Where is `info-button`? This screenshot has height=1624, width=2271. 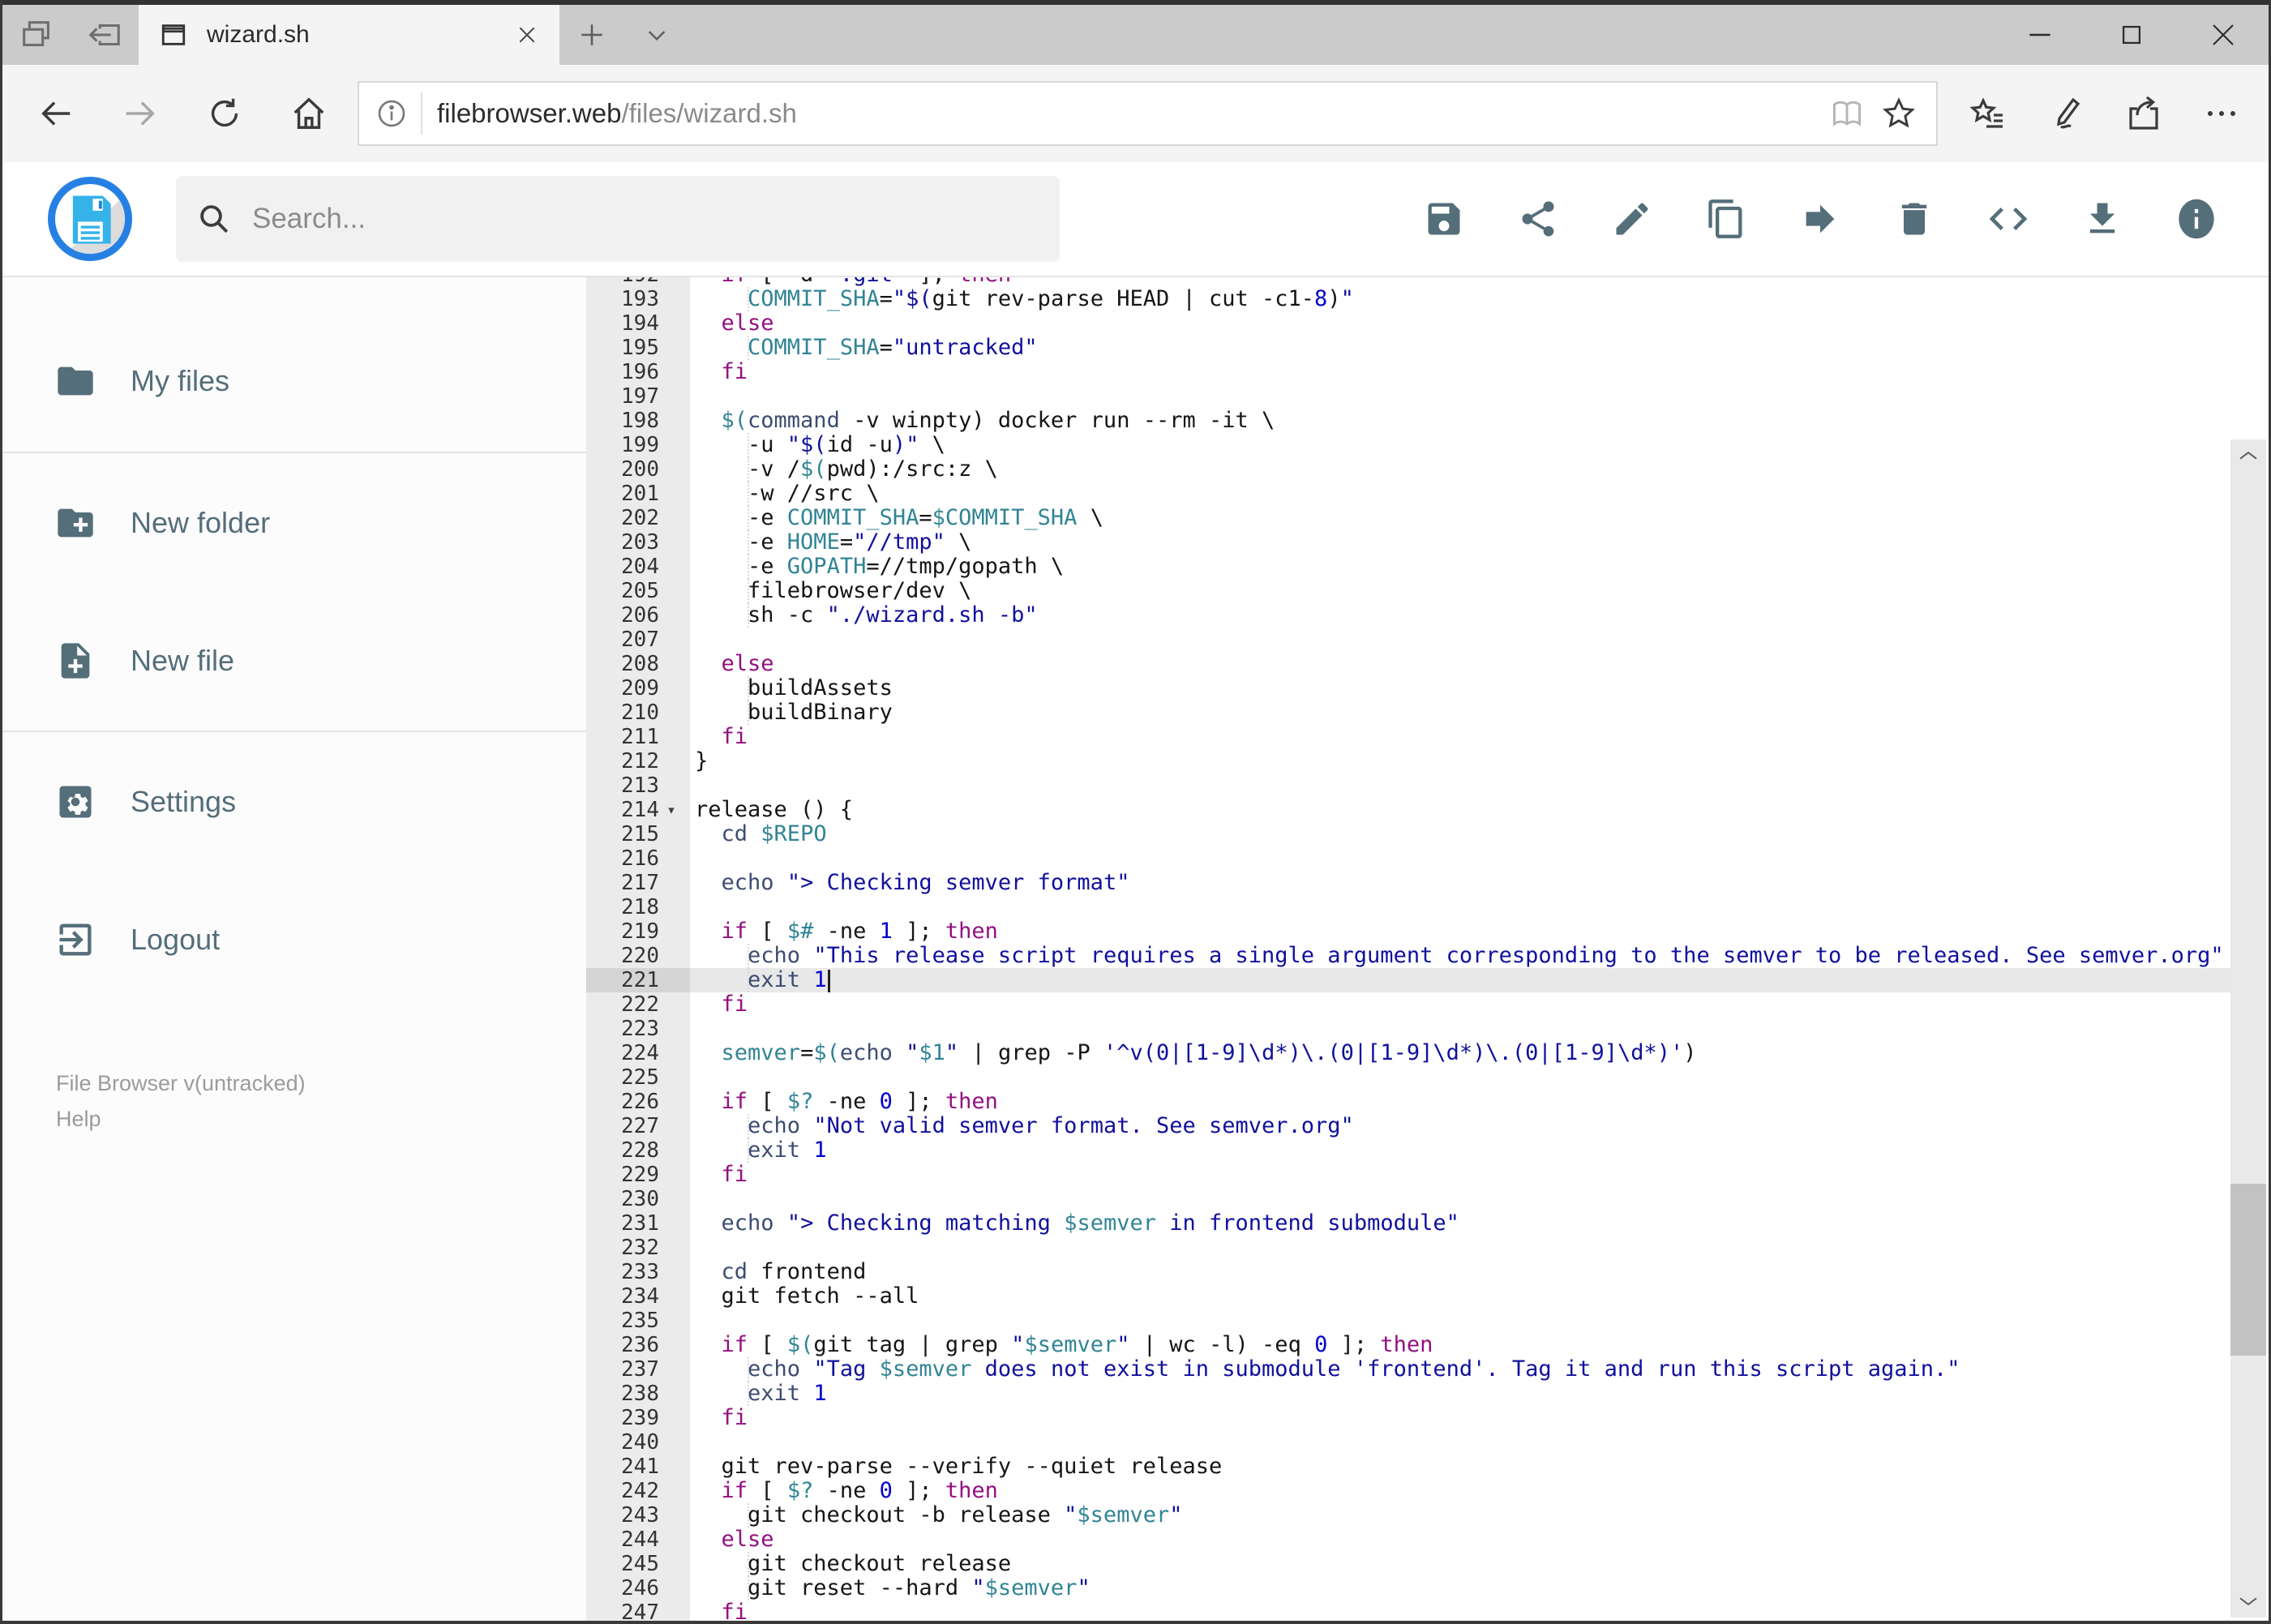
info-button is located at coordinates (2197, 219).